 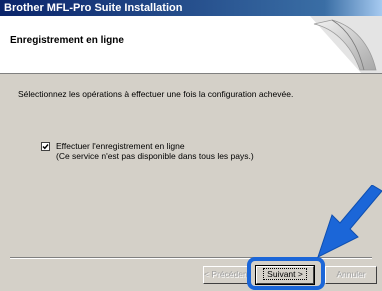 What do you see at coordinates (67, 40) in the screenshot?
I see `page-title: Enregistrement en ligne` at bounding box center [67, 40].